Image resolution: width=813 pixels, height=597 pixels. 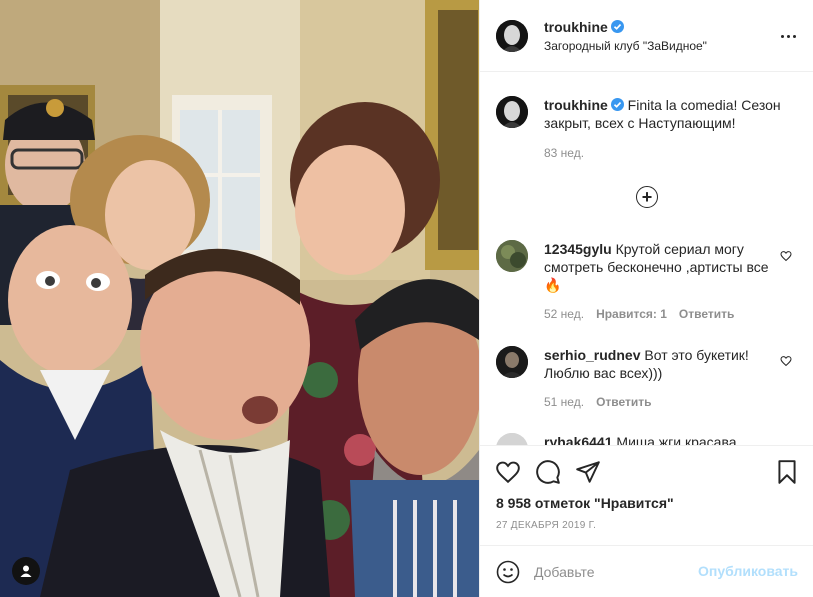 What do you see at coordinates (564, 314) in the screenshot?
I see `comment-time: 52 нед.` at bounding box center [564, 314].